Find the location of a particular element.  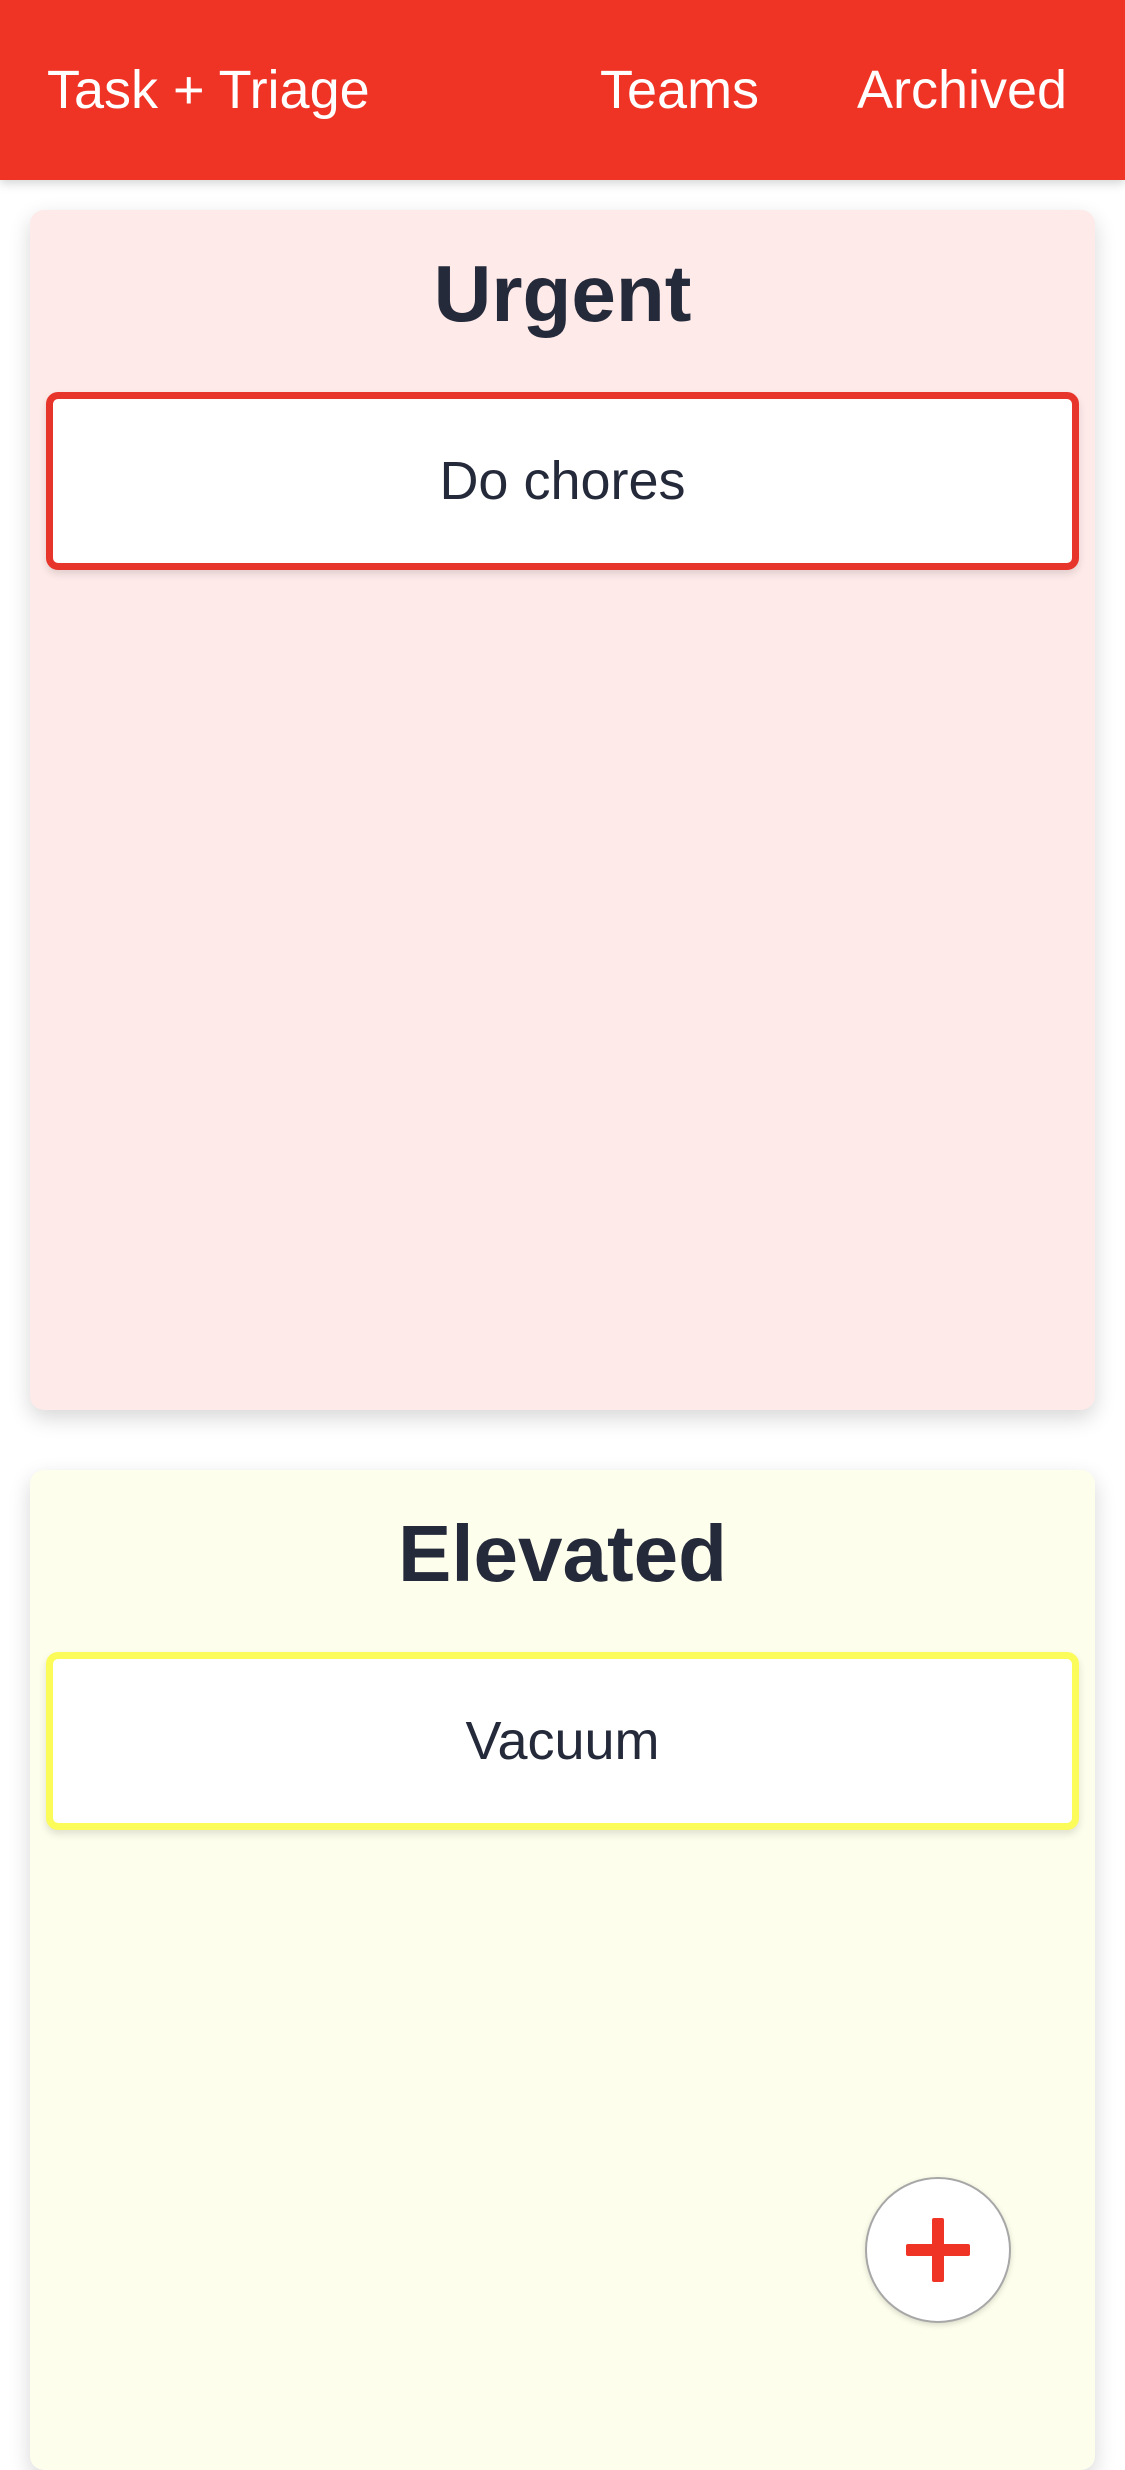

column-title-elevated: Elevated is located at coordinates (562, 1553).